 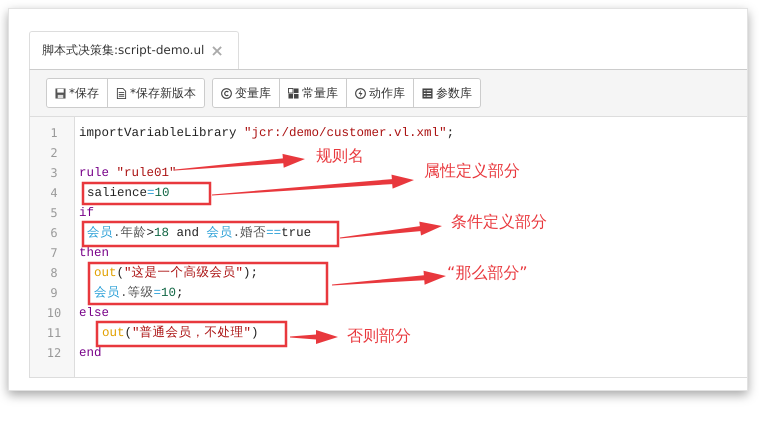 I want to click on code-line: out("普通会员，不处理"), so click(x=180, y=333).